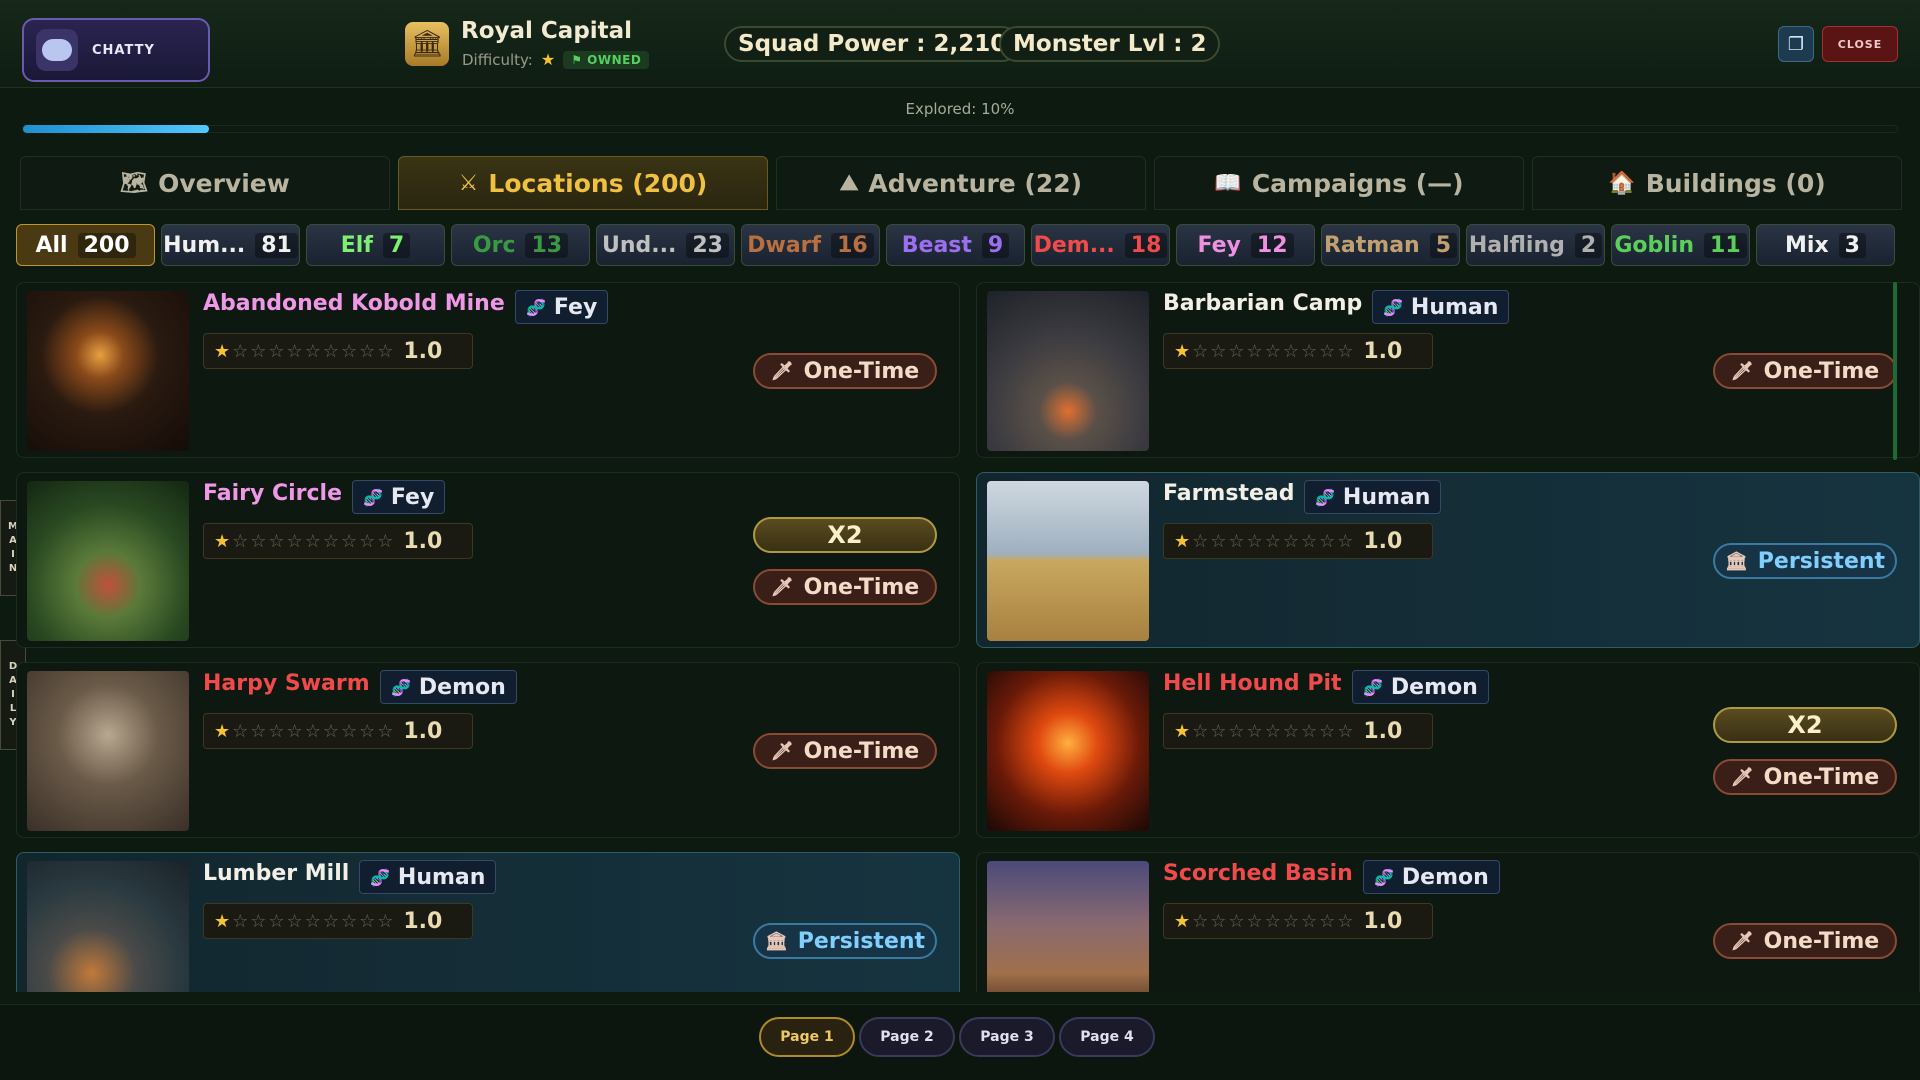 Image resolution: width=1920 pixels, height=1080 pixels. What do you see at coordinates (1272, 245) in the screenshot?
I see `filter-count: 12` at bounding box center [1272, 245].